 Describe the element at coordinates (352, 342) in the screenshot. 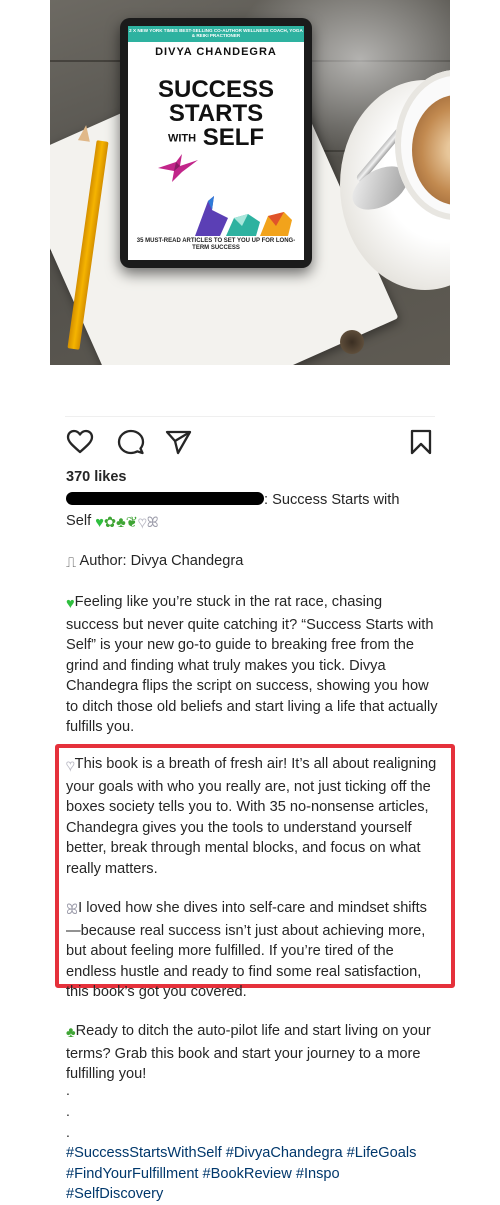

I see `wood-knot` at that location.